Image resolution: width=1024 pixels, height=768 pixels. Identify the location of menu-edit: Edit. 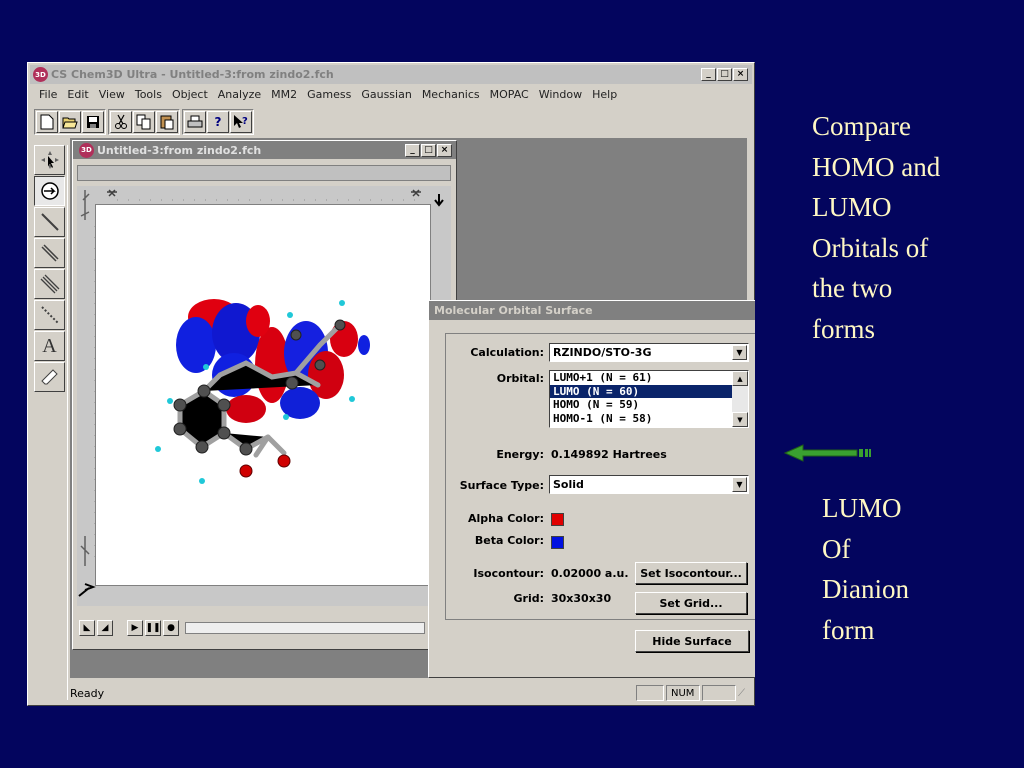
(77, 94).